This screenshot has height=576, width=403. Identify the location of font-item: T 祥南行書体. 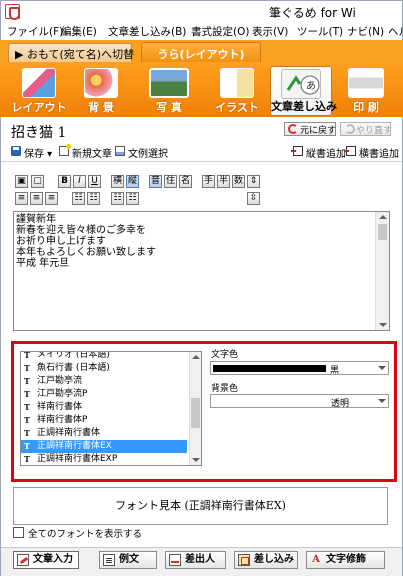
(104, 407).